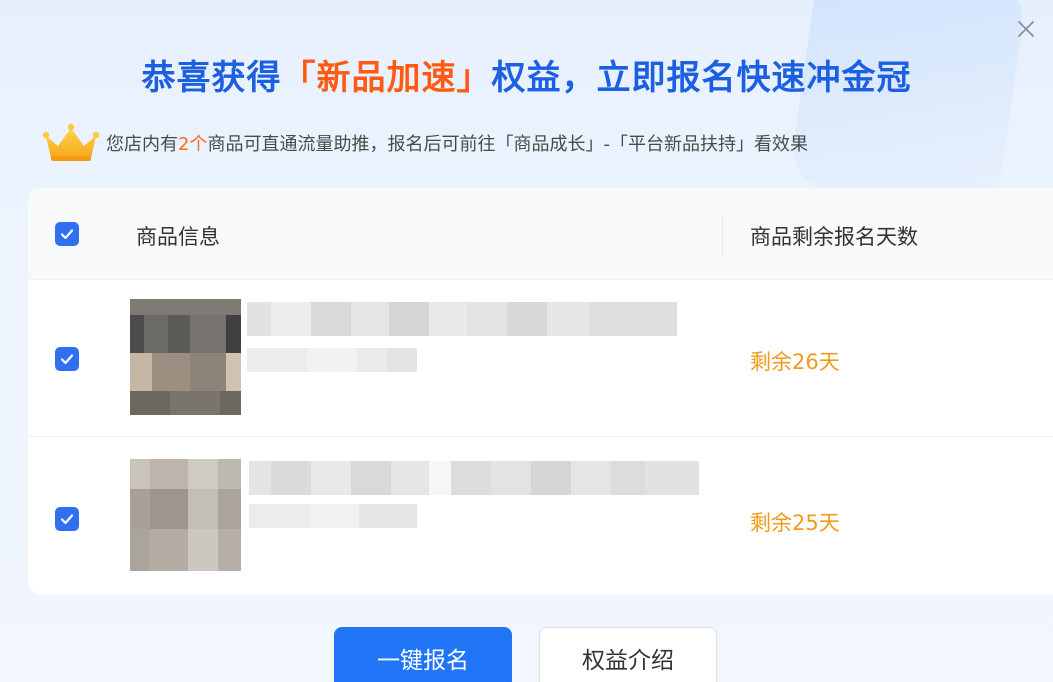 The image size is (1053, 682). I want to click on title-suffix: 权益，立即报名快速冲金冠, so click(701, 78).